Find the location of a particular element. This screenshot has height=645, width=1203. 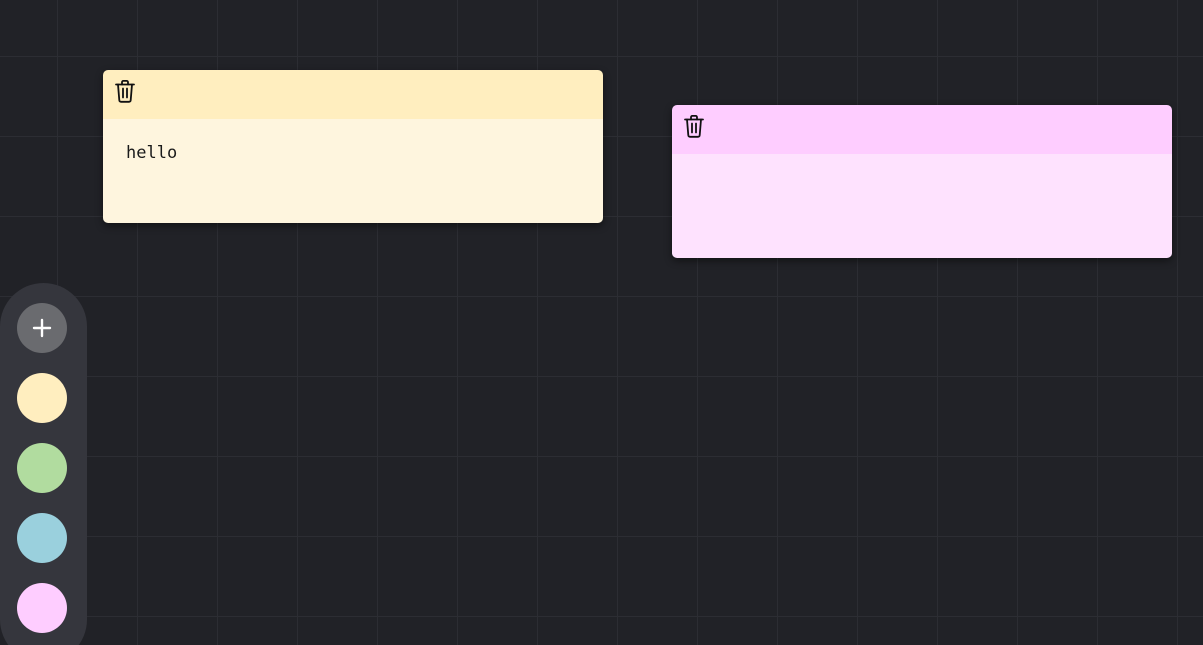

note-text is located at coordinates (922, 206).